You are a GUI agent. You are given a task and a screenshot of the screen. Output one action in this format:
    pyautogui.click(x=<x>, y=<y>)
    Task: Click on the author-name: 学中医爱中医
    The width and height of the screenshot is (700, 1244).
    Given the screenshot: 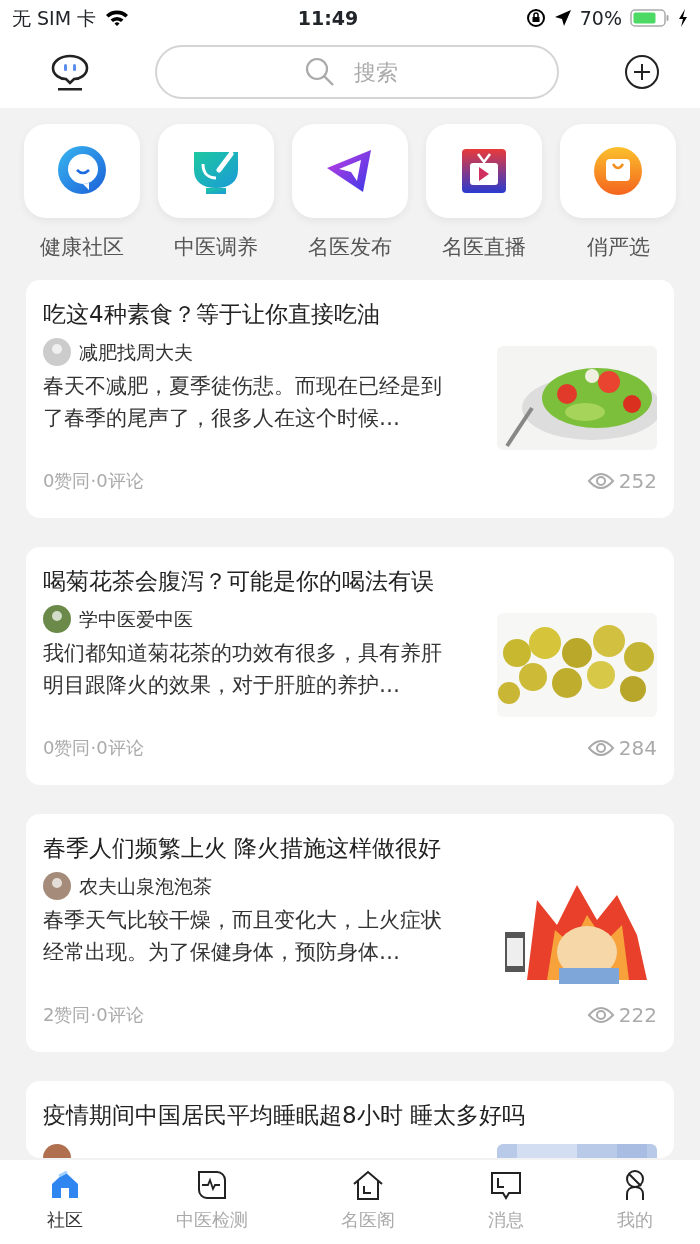 What is the action you would take?
    pyautogui.click(x=136, y=619)
    